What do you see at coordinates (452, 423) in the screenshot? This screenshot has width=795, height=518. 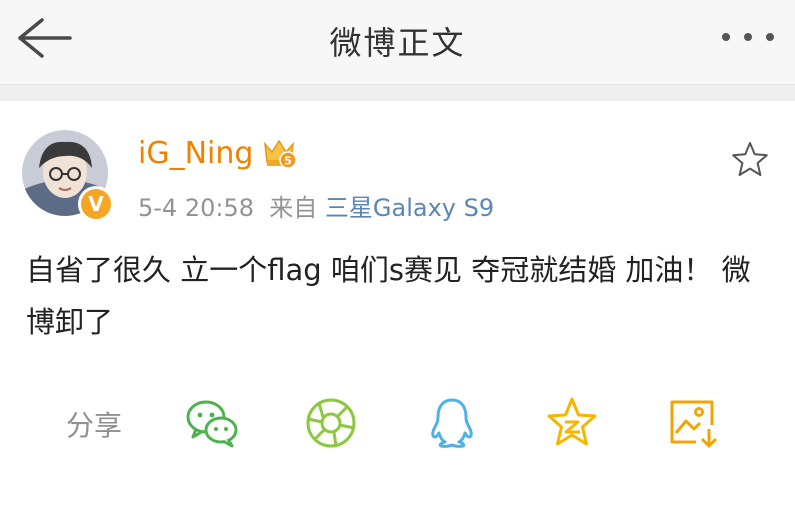 I see `qq-icon` at bounding box center [452, 423].